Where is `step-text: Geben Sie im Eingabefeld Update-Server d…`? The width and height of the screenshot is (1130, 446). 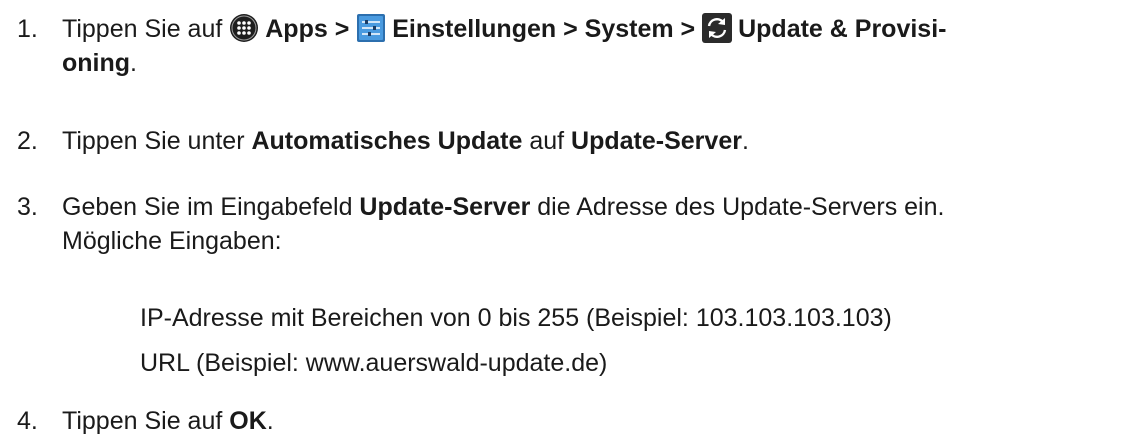 step-text: Geben Sie im Eingabefeld Update-Server d… is located at coordinates (591, 224).